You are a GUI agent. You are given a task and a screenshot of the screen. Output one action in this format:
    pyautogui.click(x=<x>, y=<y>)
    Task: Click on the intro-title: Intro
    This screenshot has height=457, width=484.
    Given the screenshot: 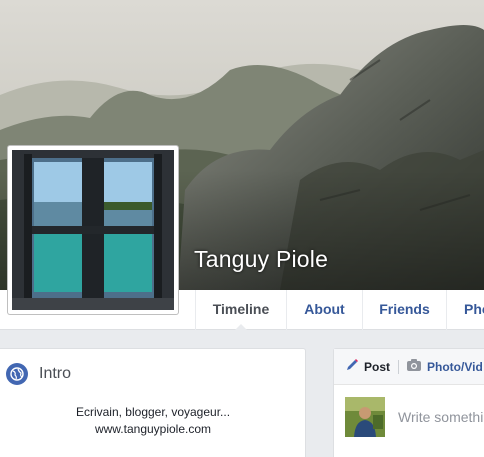 What is the action you would take?
    pyautogui.click(x=55, y=373)
    